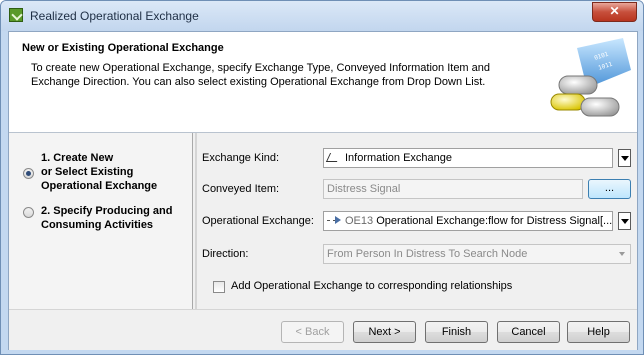 The width and height of the screenshot is (644, 355). I want to click on add-exchange-checkbox, so click(219, 287).